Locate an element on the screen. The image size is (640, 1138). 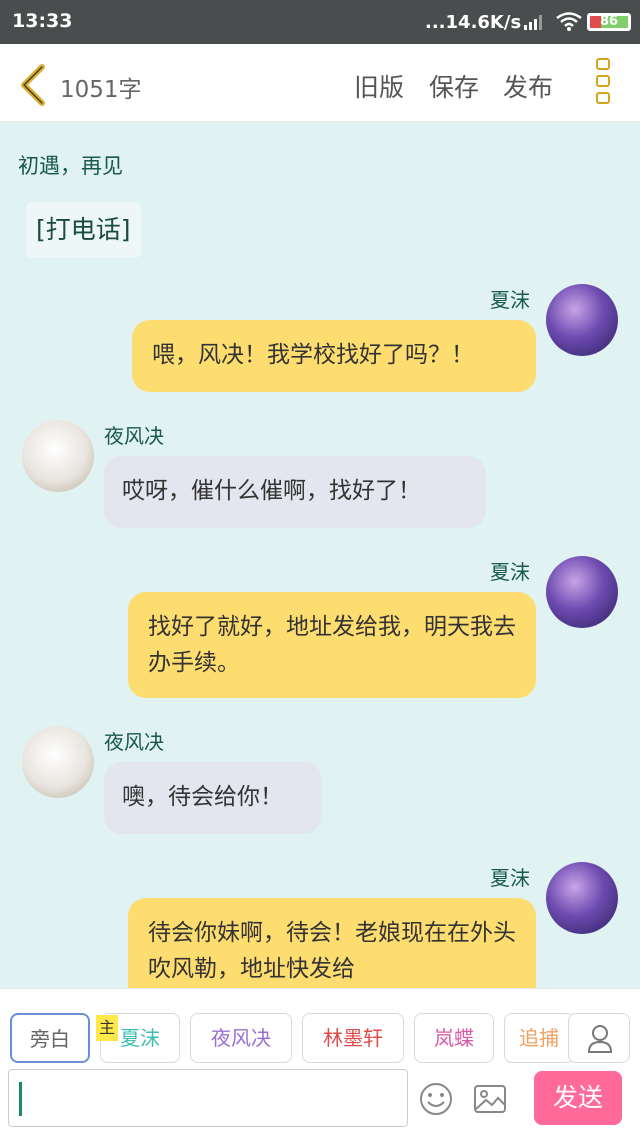
status-bar: 13:33 ...14.6K/s 86 is located at coordinates (320, 22).